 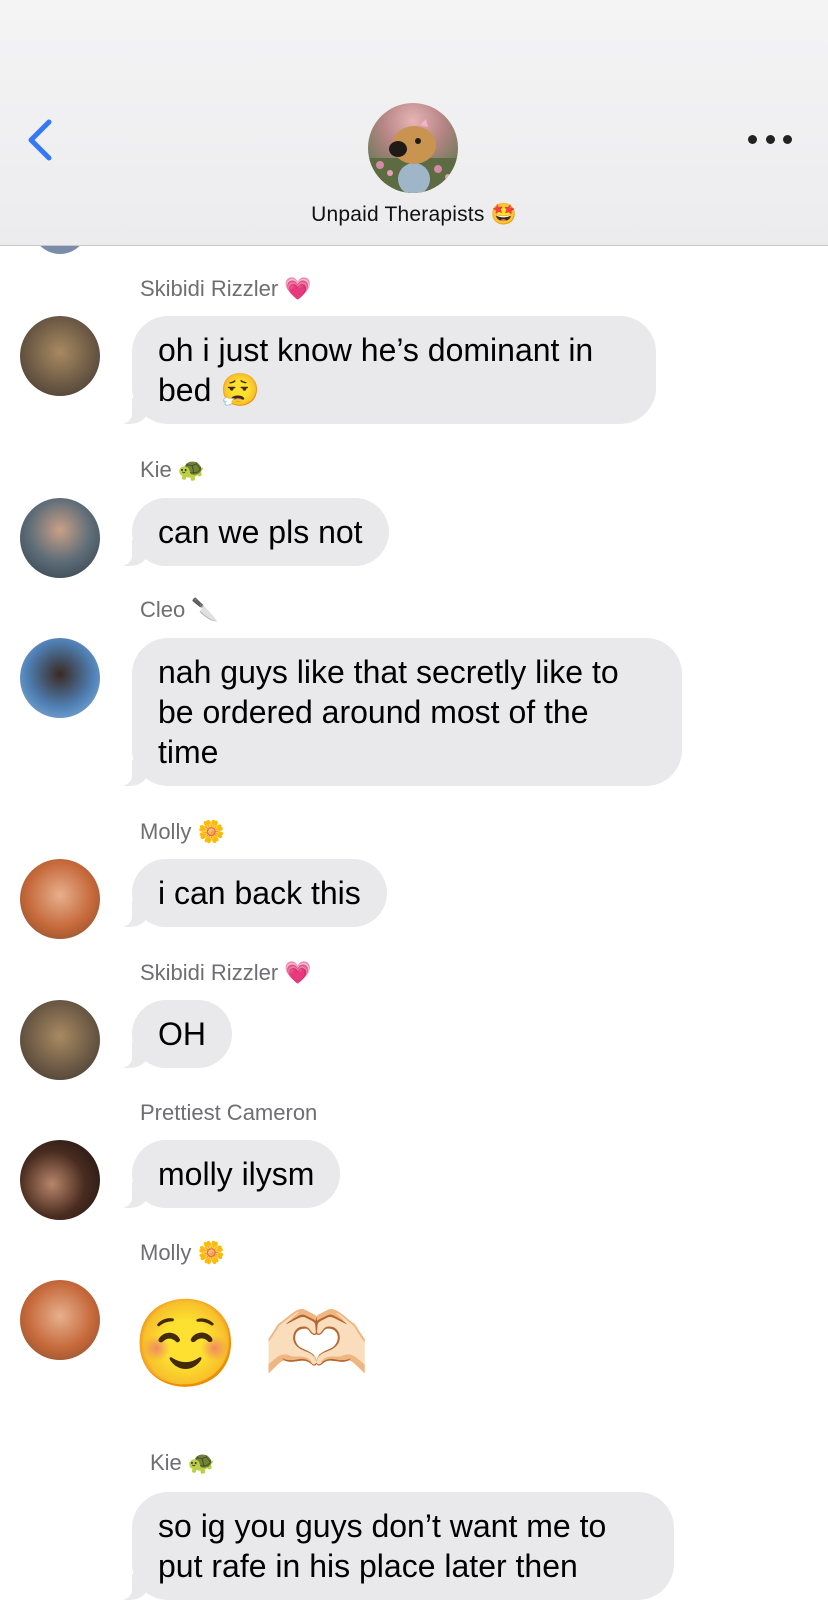 I want to click on more-options-button, so click(x=770, y=139).